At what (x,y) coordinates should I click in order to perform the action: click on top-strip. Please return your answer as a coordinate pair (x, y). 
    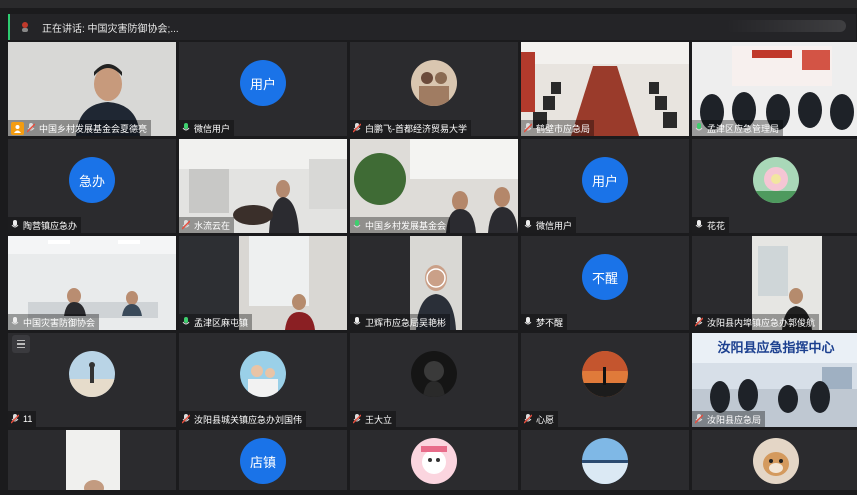
    Looking at the image, I should click on (428, 4).